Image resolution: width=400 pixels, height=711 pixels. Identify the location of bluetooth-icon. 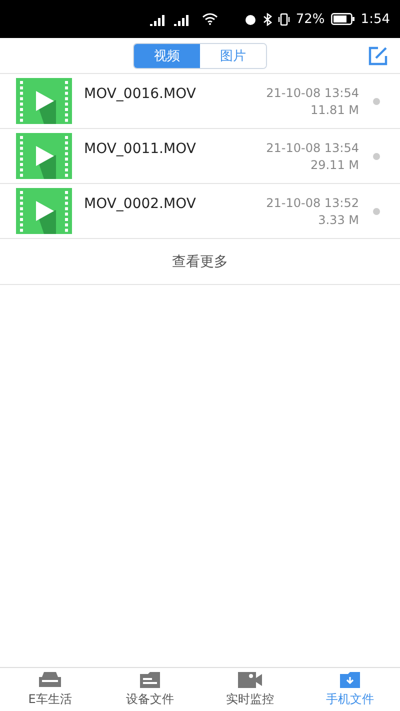
(267, 19).